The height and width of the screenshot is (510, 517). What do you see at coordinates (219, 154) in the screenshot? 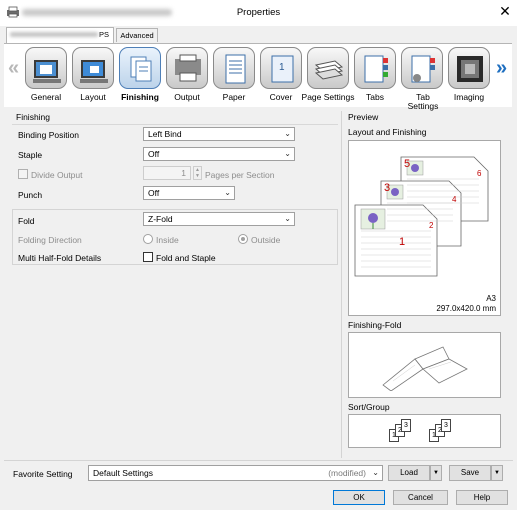
I see `staple-dropdown: Off ⌄` at bounding box center [219, 154].